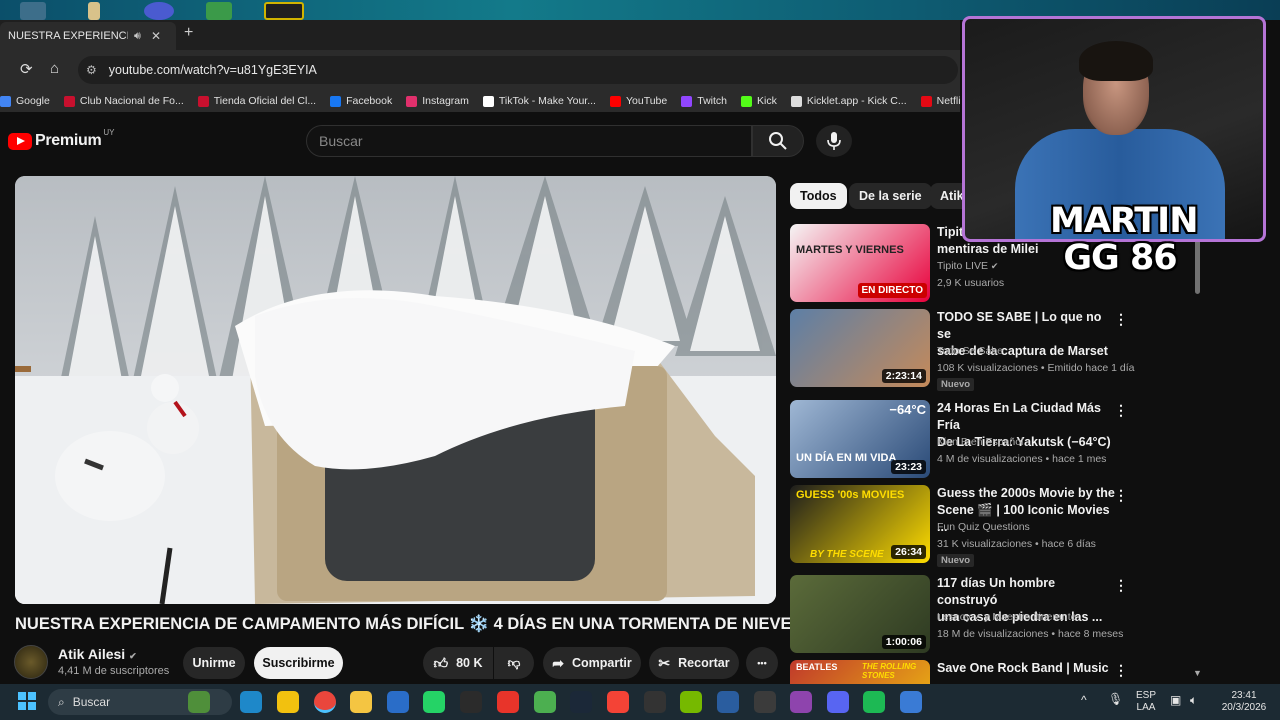 The width and height of the screenshot is (1280, 720). What do you see at coordinates (188, 33) in the screenshot?
I see `new-tab-button: +` at bounding box center [188, 33].